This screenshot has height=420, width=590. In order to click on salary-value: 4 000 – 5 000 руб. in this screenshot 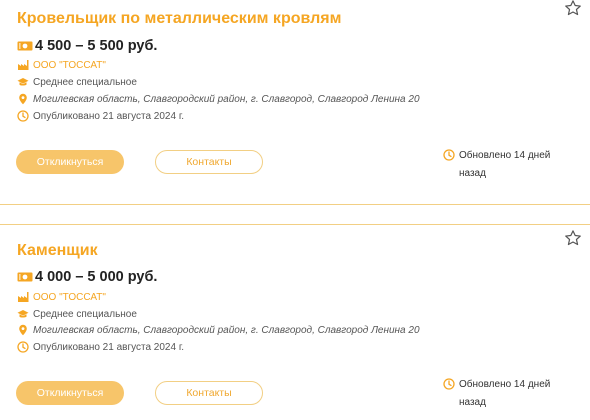, I will do `click(96, 277)`.